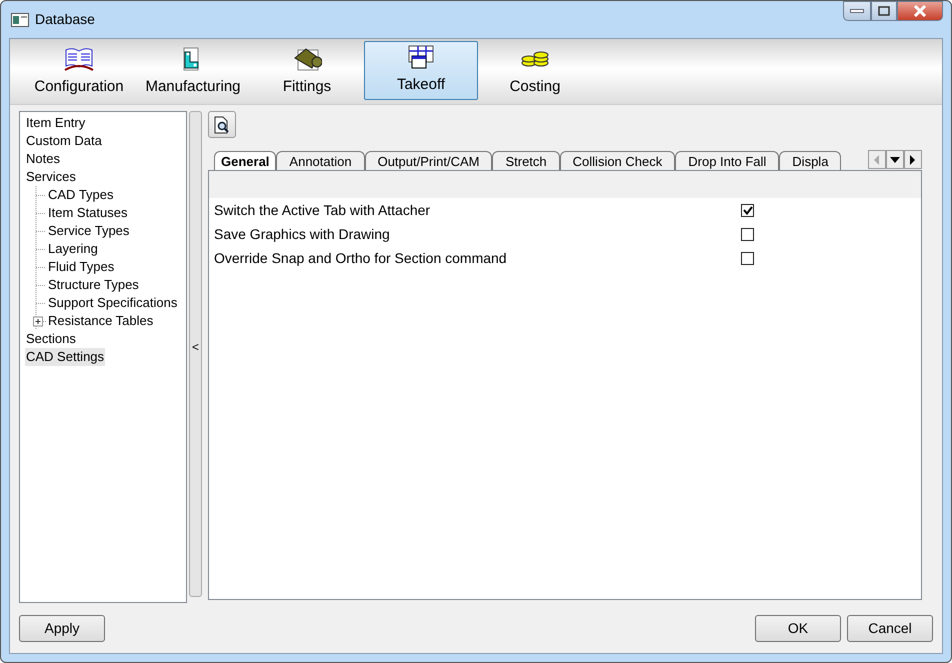 The image size is (952, 663). What do you see at coordinates (93, 285) in the screenshot?
I see `tree-item: Structure Types` at bounding box center [93, 285].